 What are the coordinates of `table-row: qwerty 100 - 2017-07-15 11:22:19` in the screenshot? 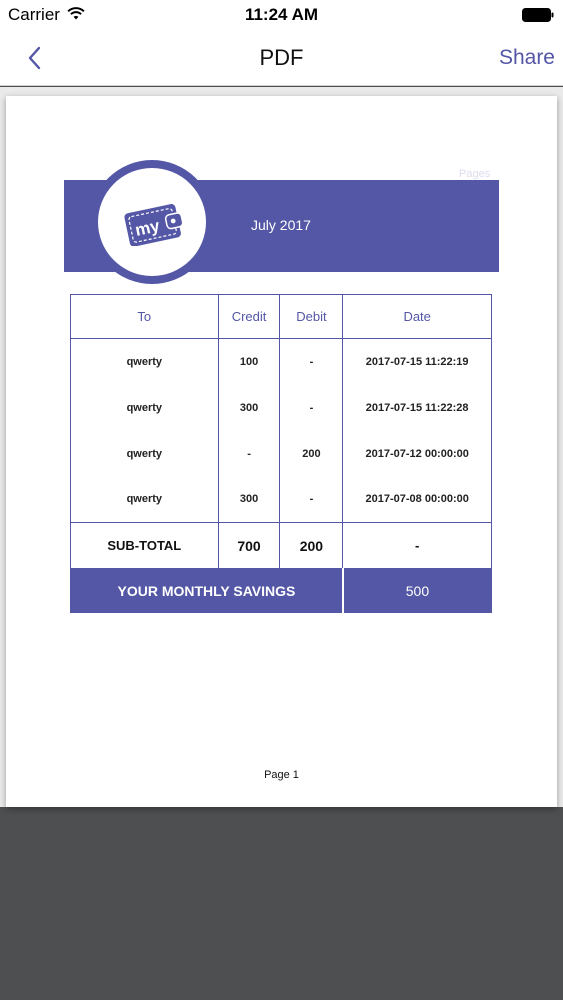 It's located at (281, 361).